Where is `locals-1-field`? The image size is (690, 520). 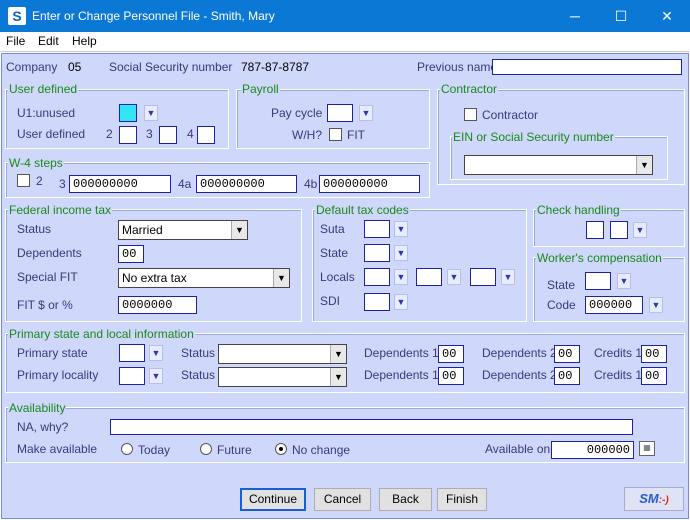
locals-1-field is located at coordinates (377, 277).